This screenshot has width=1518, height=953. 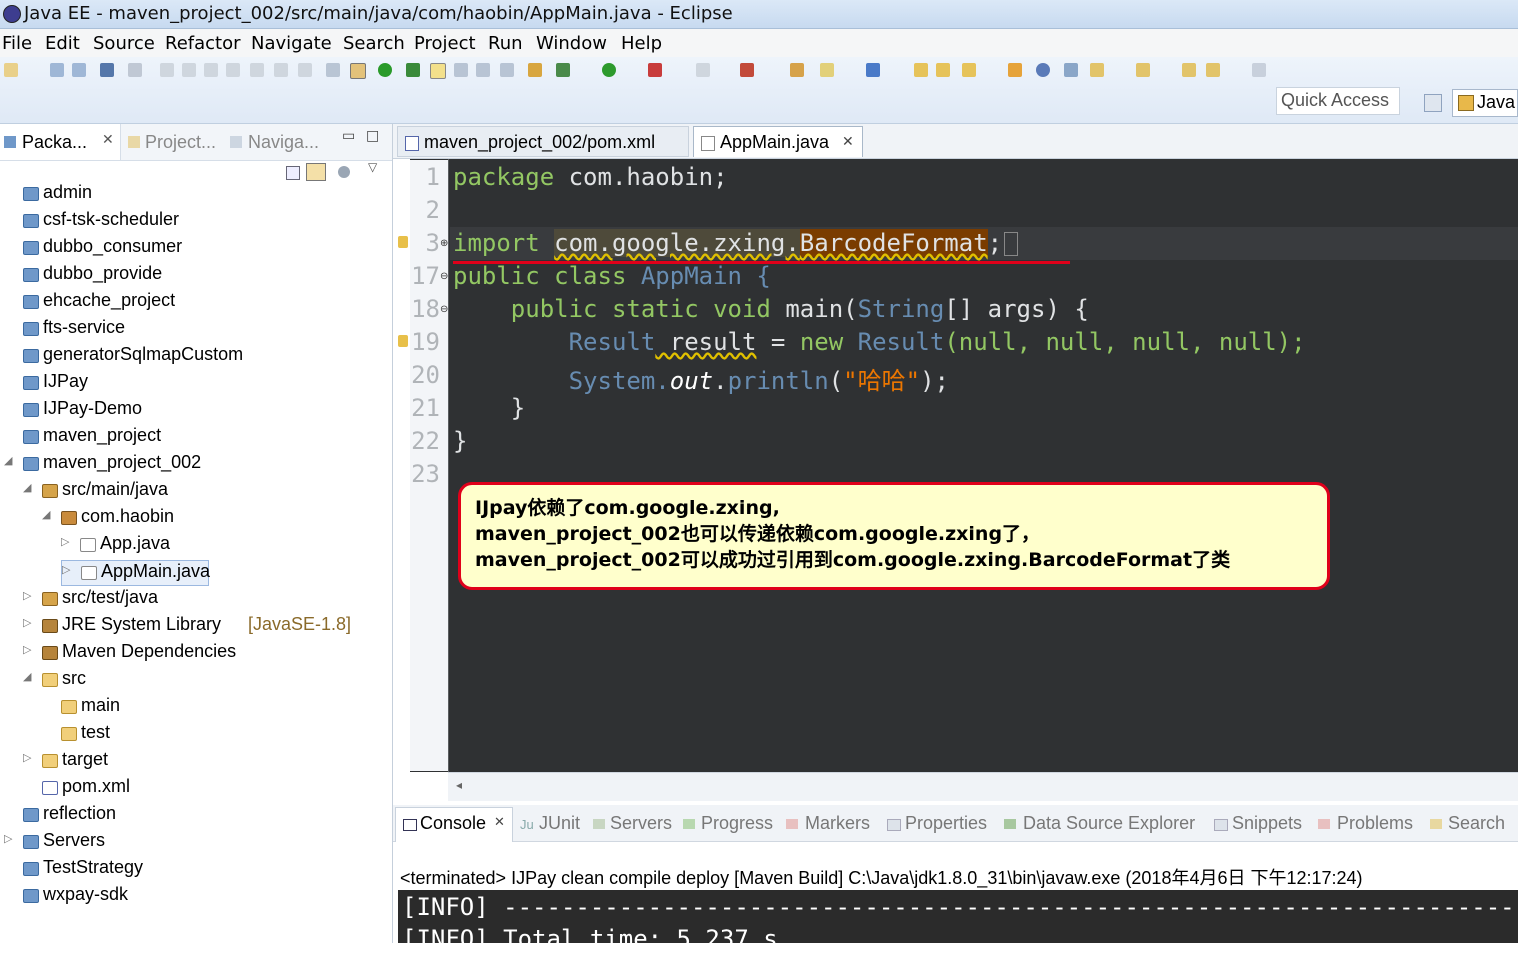 What do you see at coordinates (11, 70) in the screenshot?
I see `new-icon` at bounding box center [11, 70].